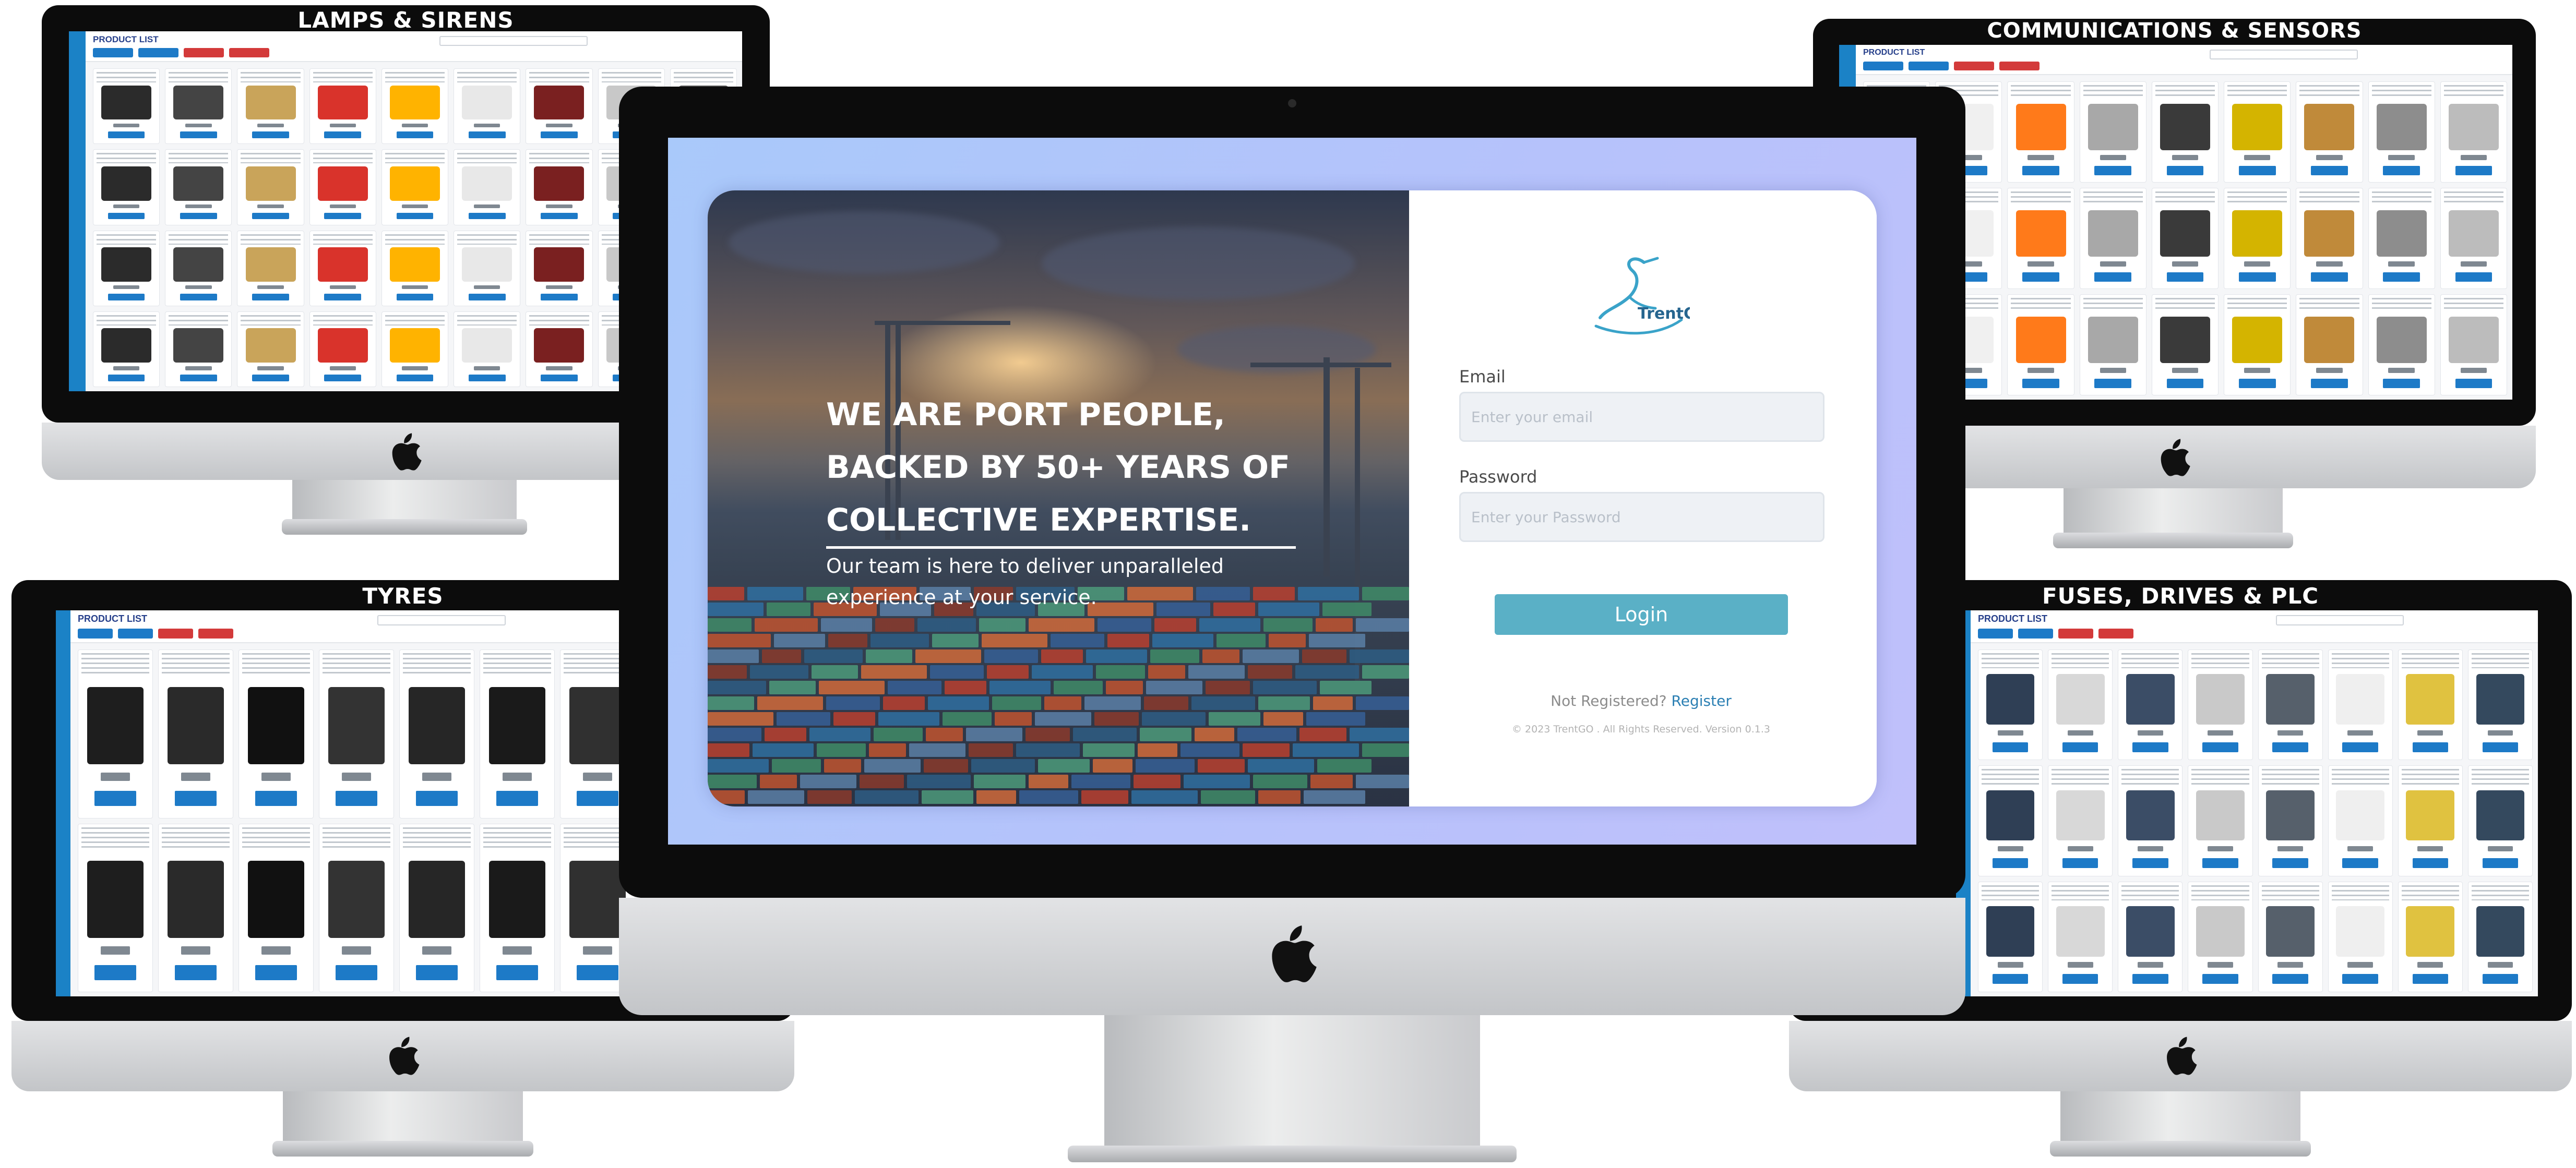  What do you see at coordinates (1642, 615) in the screenshot?
I see `login-button: Login` at bounding box center [1642, 615].